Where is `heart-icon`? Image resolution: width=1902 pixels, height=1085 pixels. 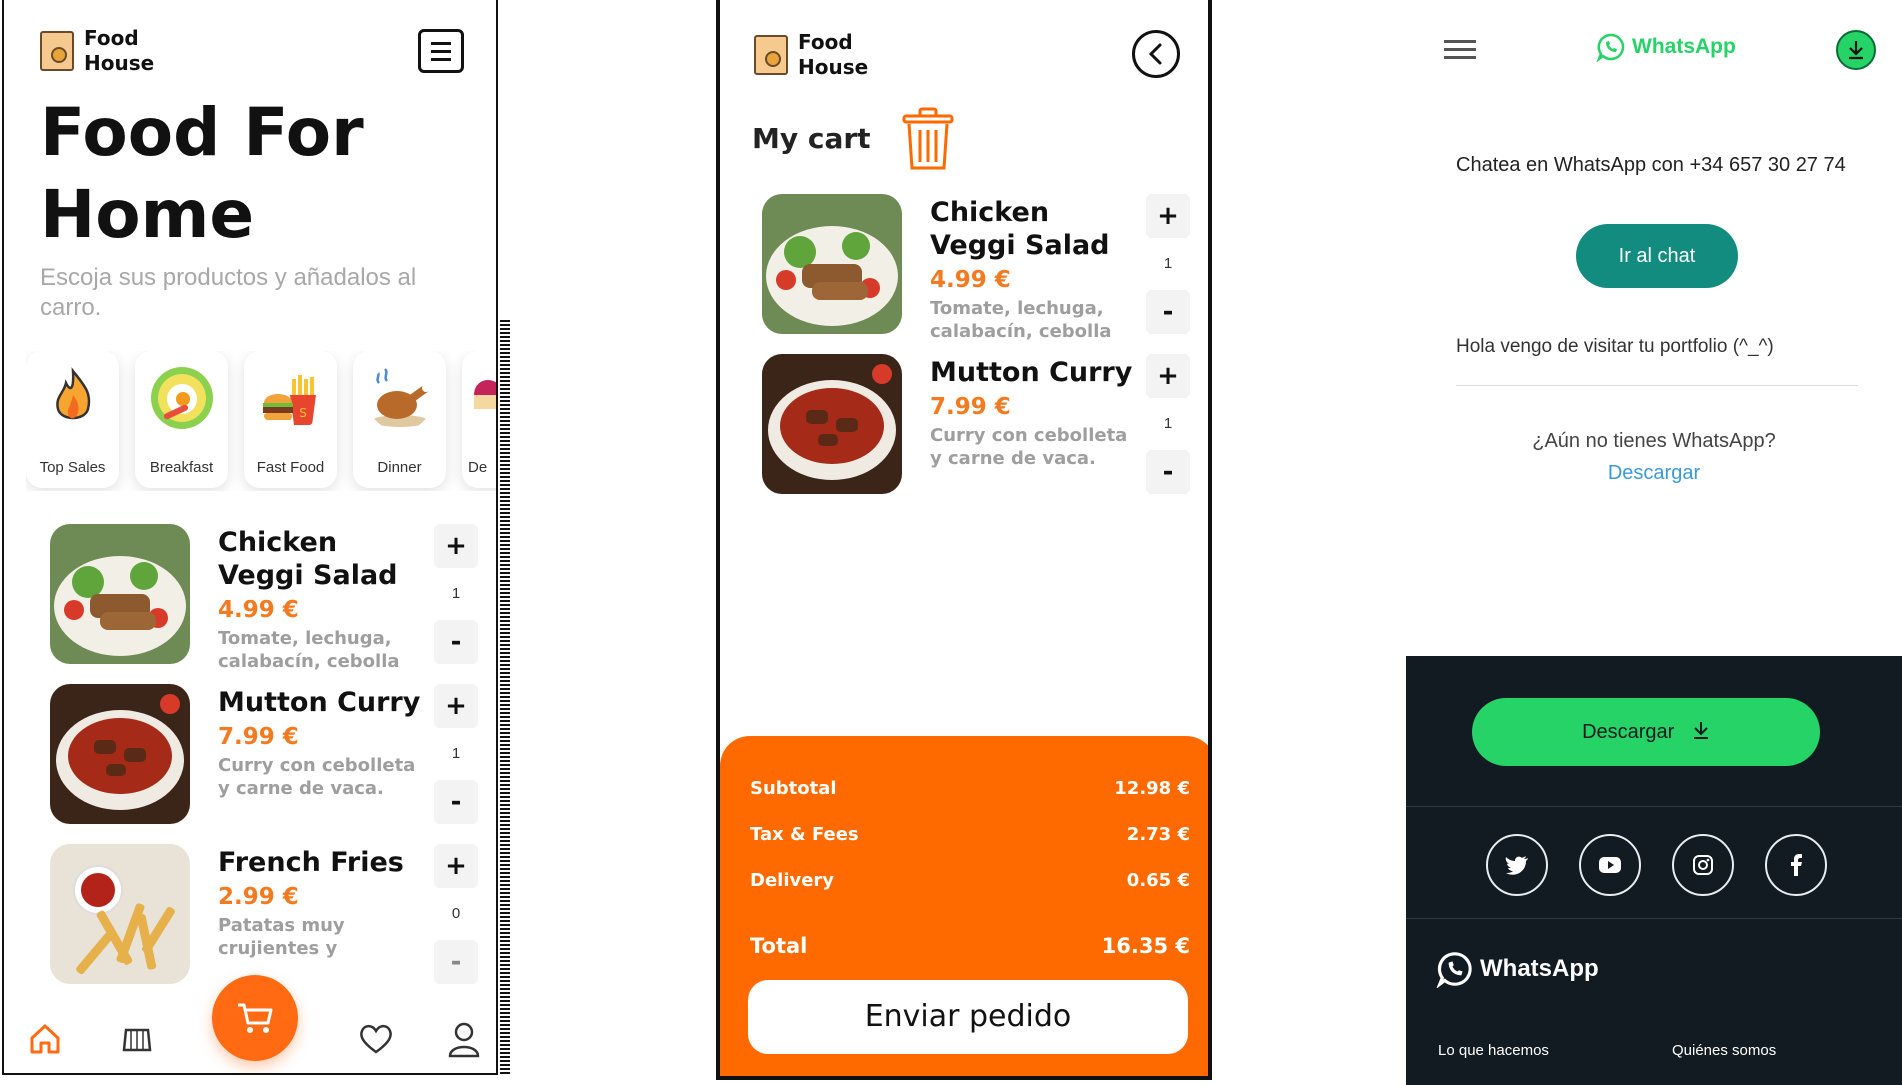 heart-icon is located at coordinates (376, 1039).